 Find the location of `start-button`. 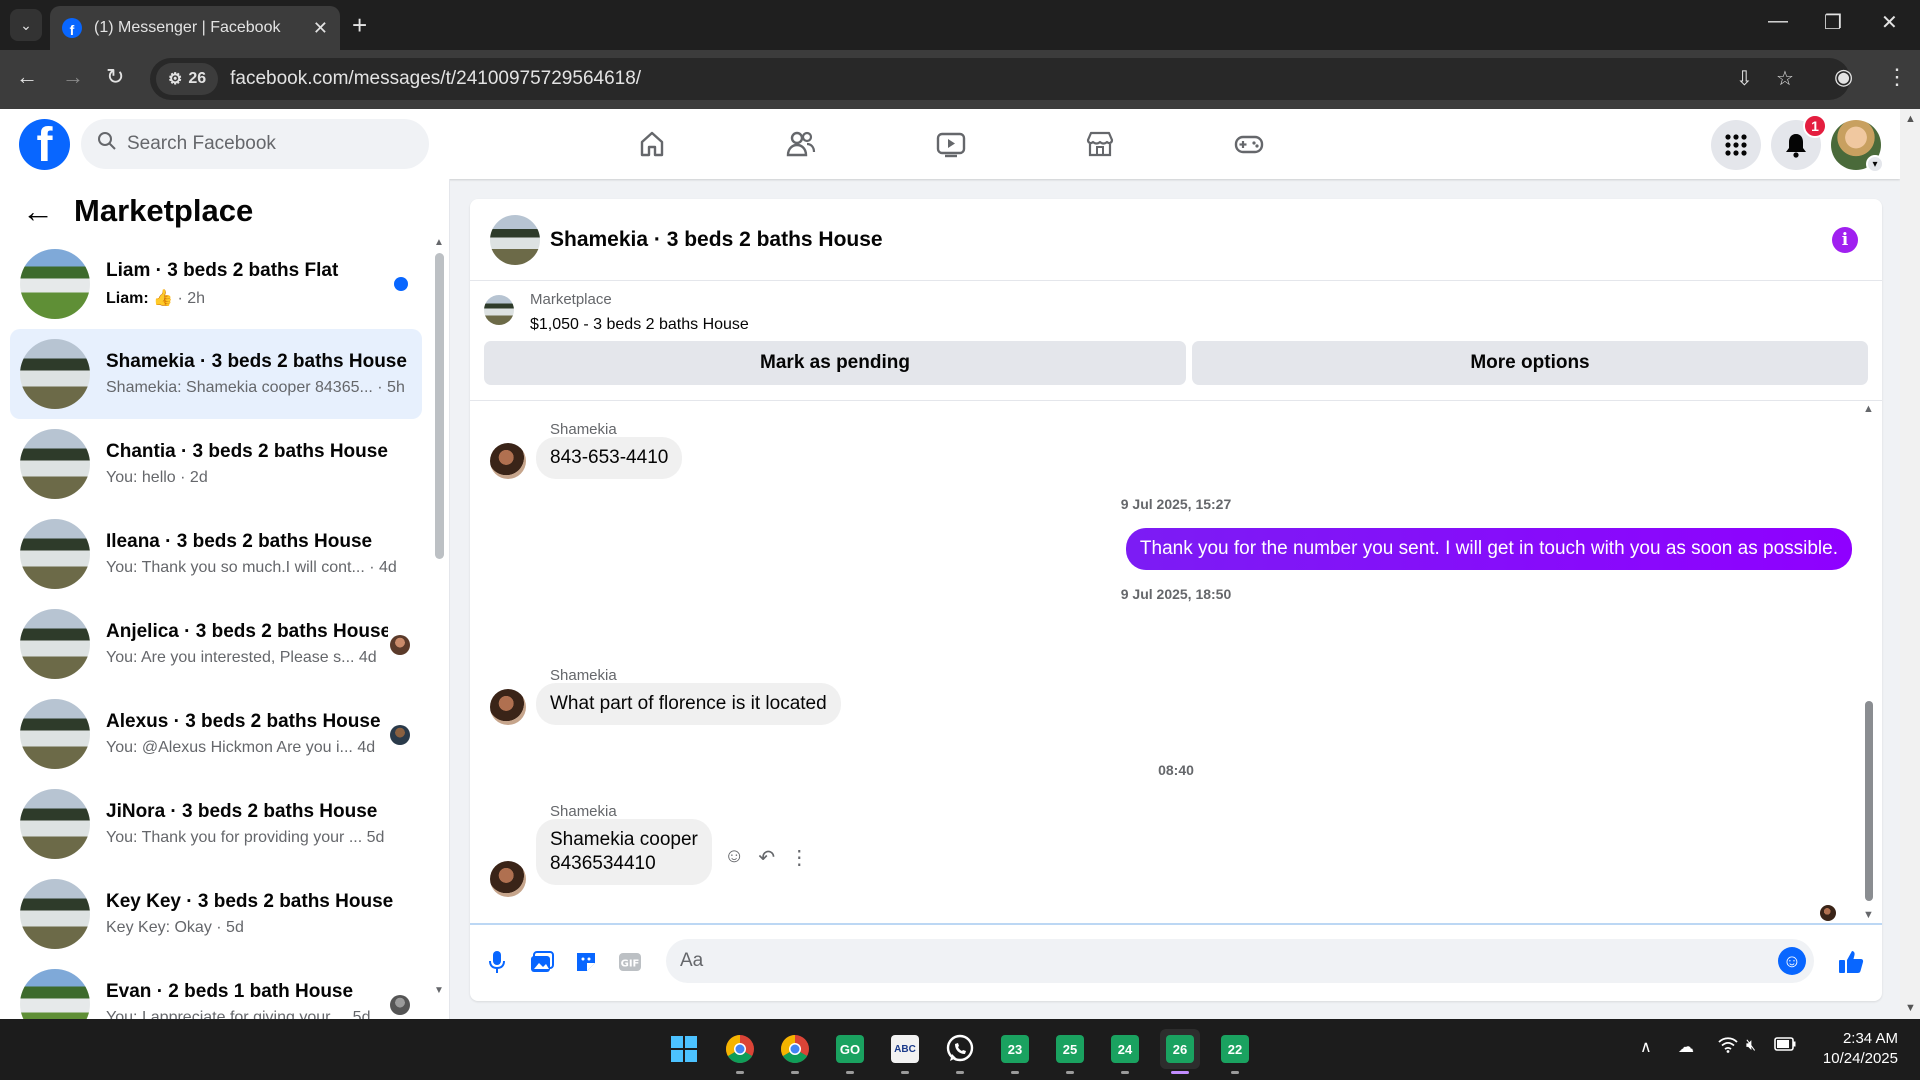

start-button is located at coordinates (684, 1049).